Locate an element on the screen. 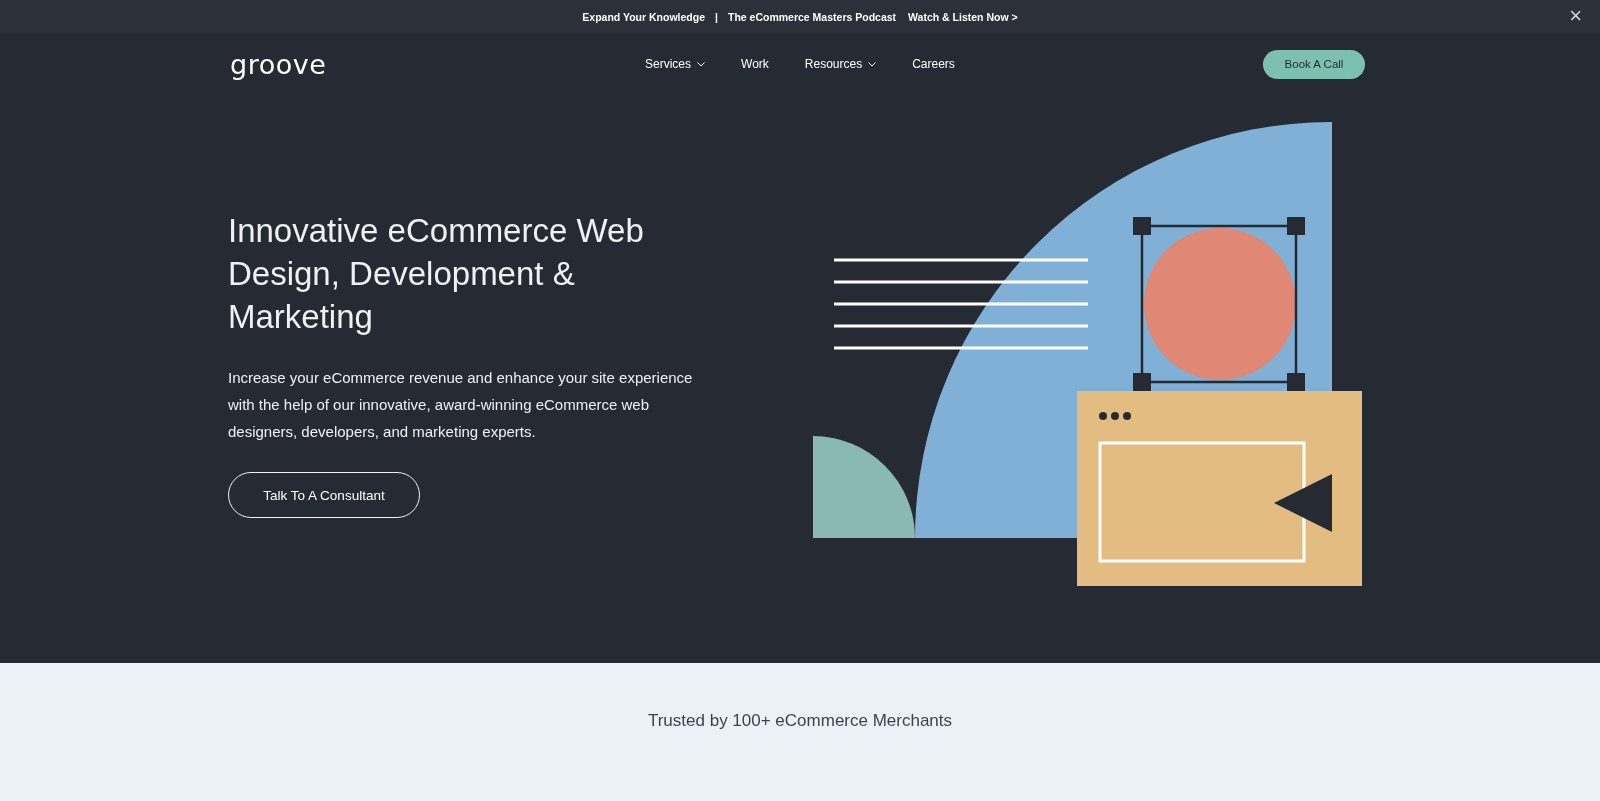  hero-heading: Innovative eCommerce Web Design, Development & Marketing is located at coordinates (436, 274).